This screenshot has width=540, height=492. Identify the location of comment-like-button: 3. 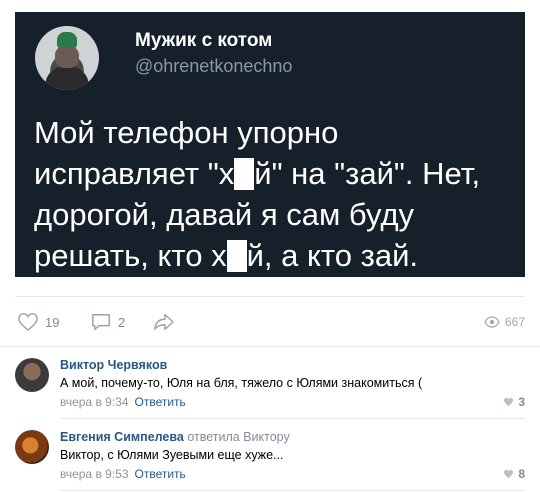
(514, 402).